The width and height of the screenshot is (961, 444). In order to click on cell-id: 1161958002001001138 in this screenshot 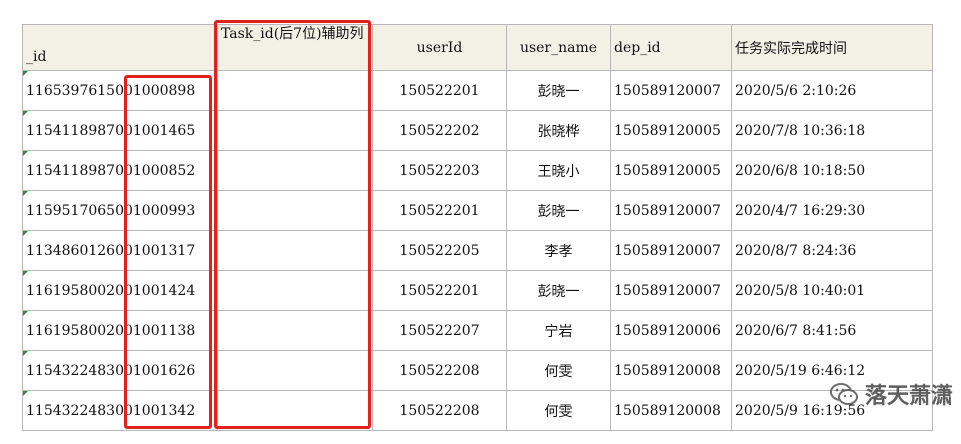, I will do `click(120, 330)`.